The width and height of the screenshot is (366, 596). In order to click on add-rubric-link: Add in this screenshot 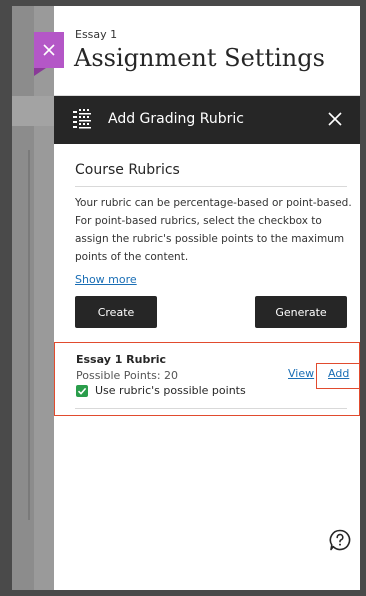, I will do `click(338, 373)`.